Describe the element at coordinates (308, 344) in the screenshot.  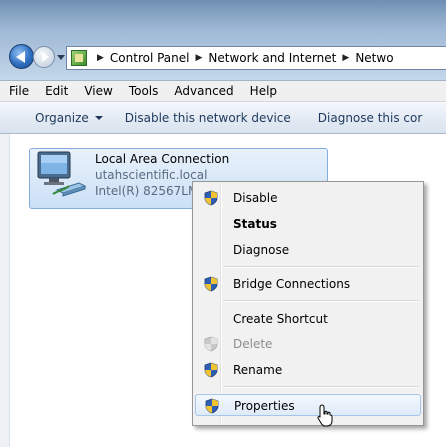
I see `menu-item-delete: Delete` at that location.